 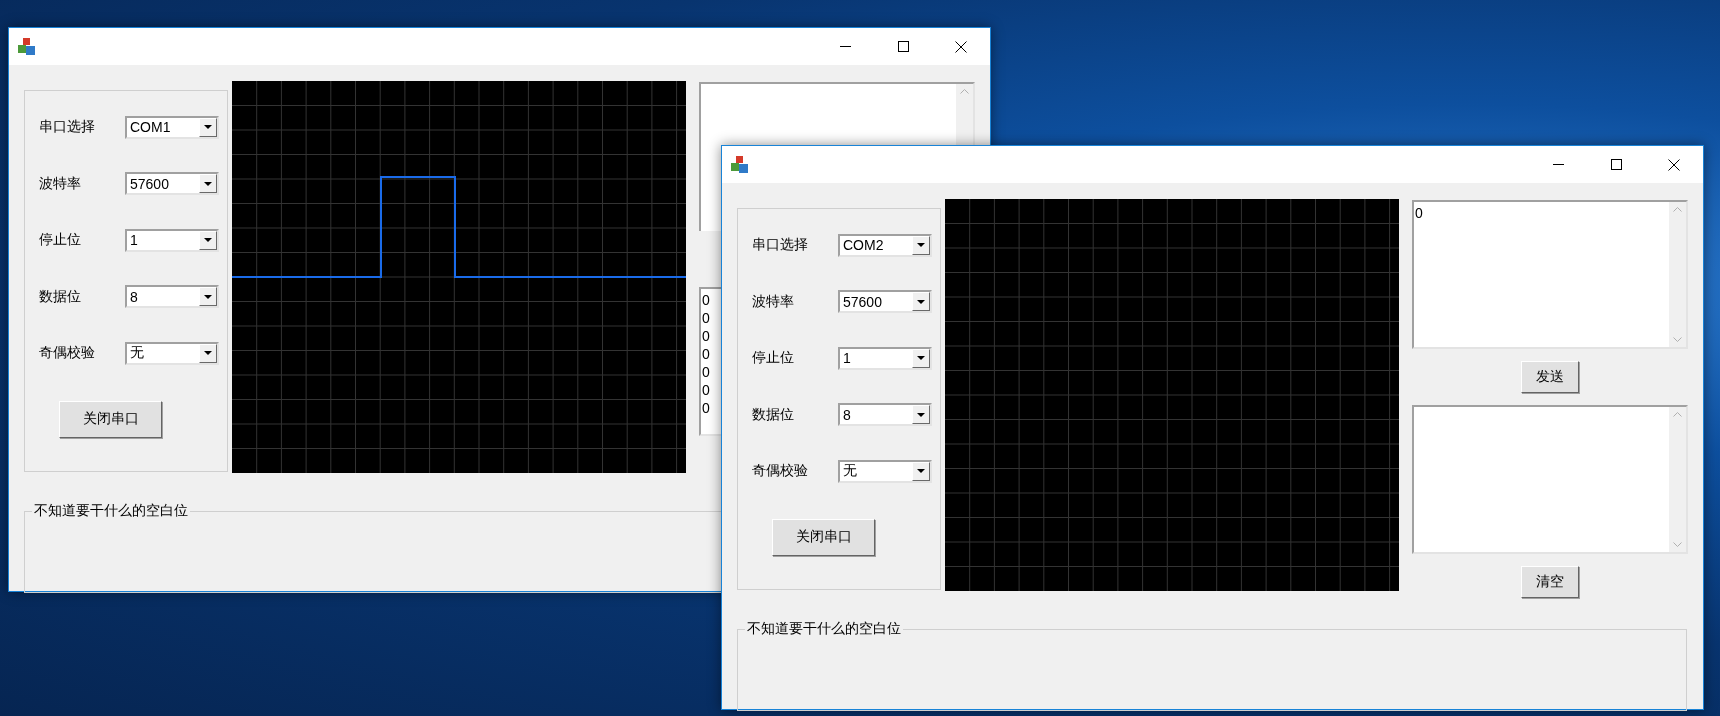 I want to click on text-area: 0 0 0 0 0 0 0, so click(x=711, y=361).